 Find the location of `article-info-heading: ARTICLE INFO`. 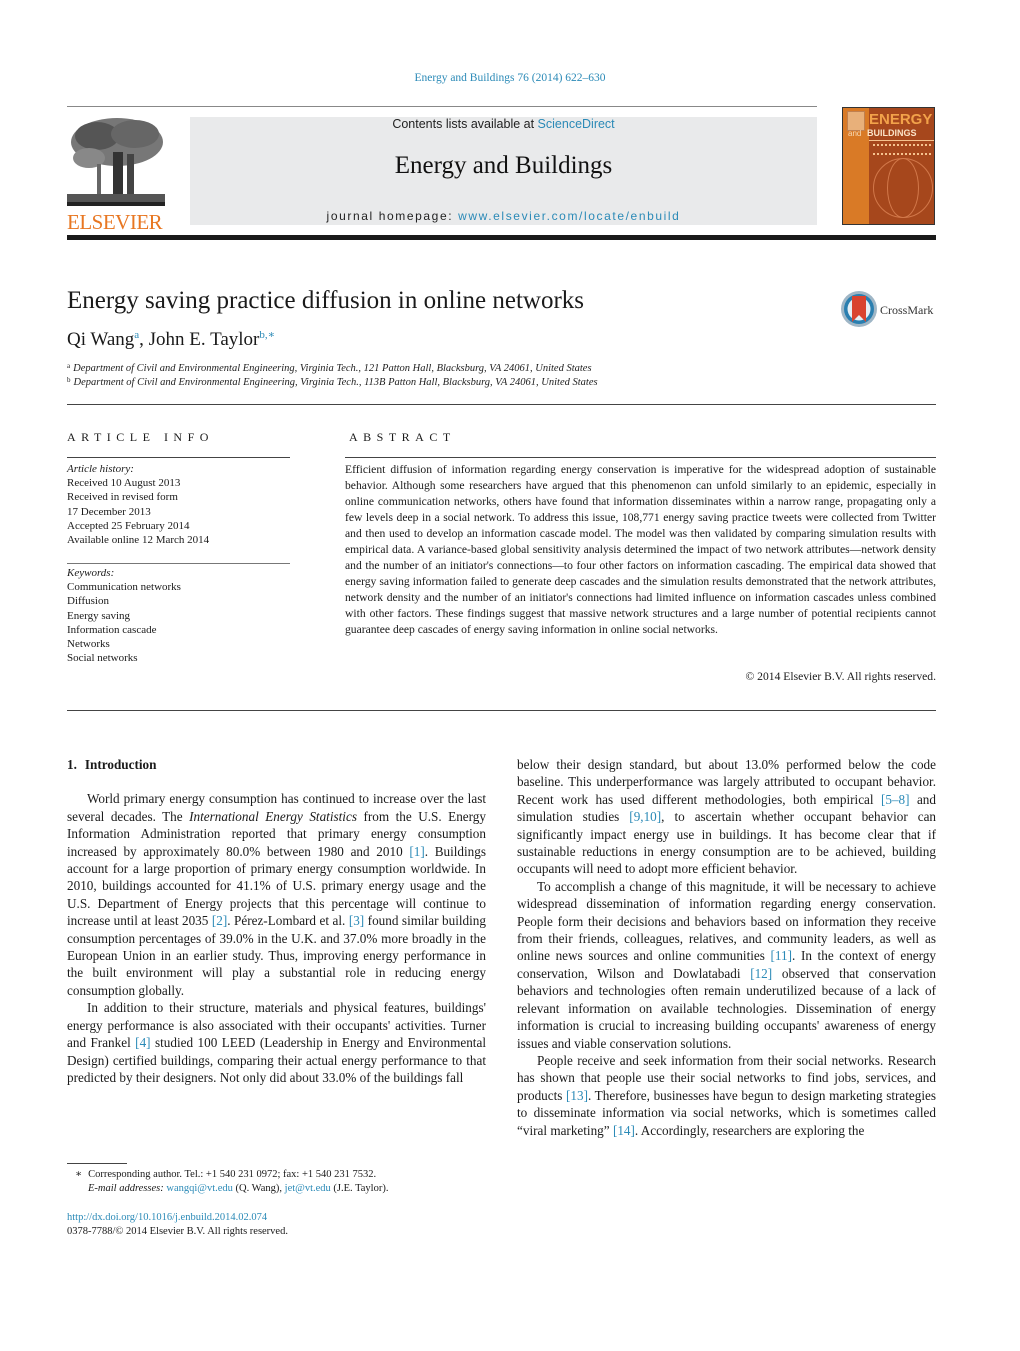

article-info-heading: ARTICLE INFO is located at coordinates (140, 437).